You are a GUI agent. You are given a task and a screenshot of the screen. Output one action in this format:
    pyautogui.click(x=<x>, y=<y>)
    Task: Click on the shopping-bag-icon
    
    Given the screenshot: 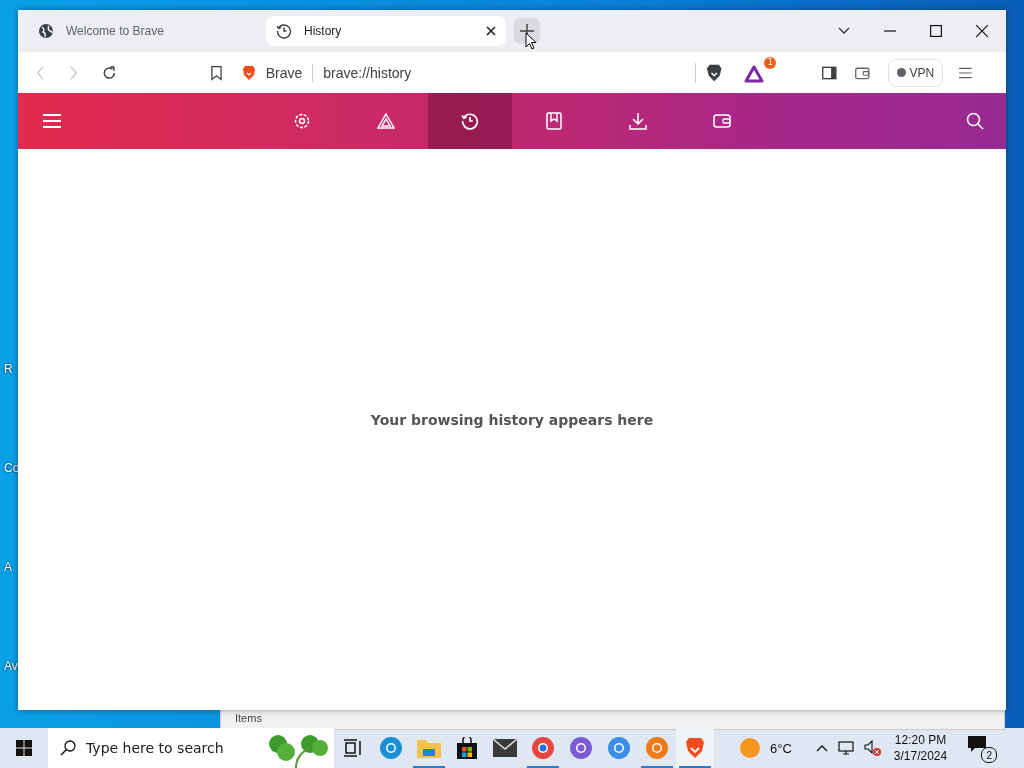 What is the action you would take?
    pyautogui.click(x=467, y=748)
    